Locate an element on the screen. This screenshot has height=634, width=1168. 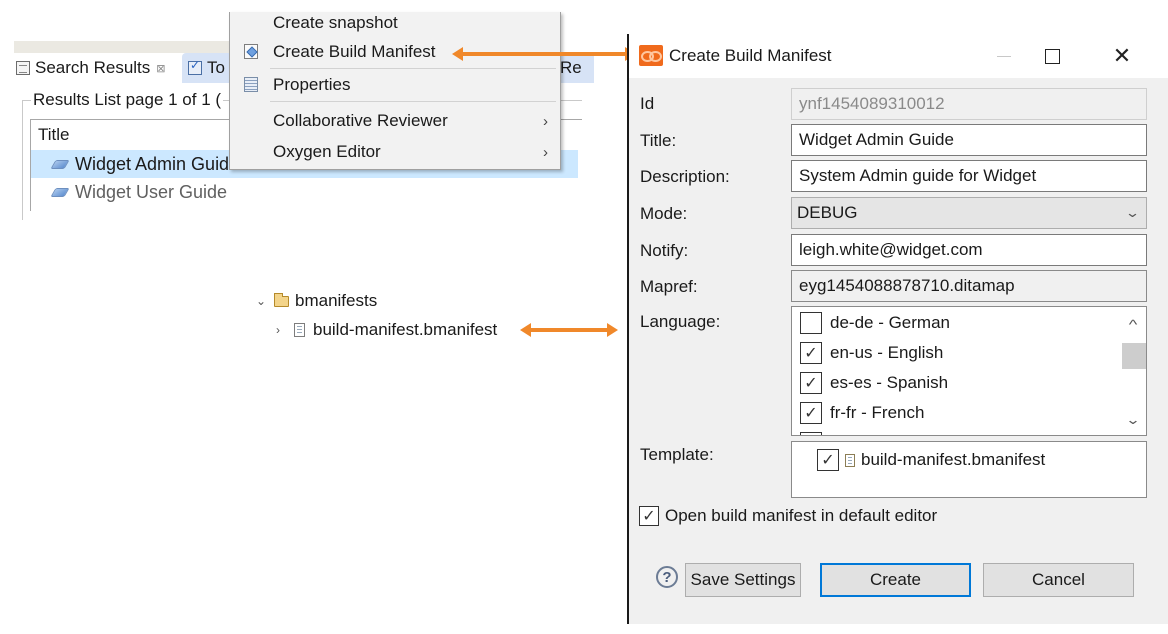
app-logo-icon is located at coordinates (651, 55).